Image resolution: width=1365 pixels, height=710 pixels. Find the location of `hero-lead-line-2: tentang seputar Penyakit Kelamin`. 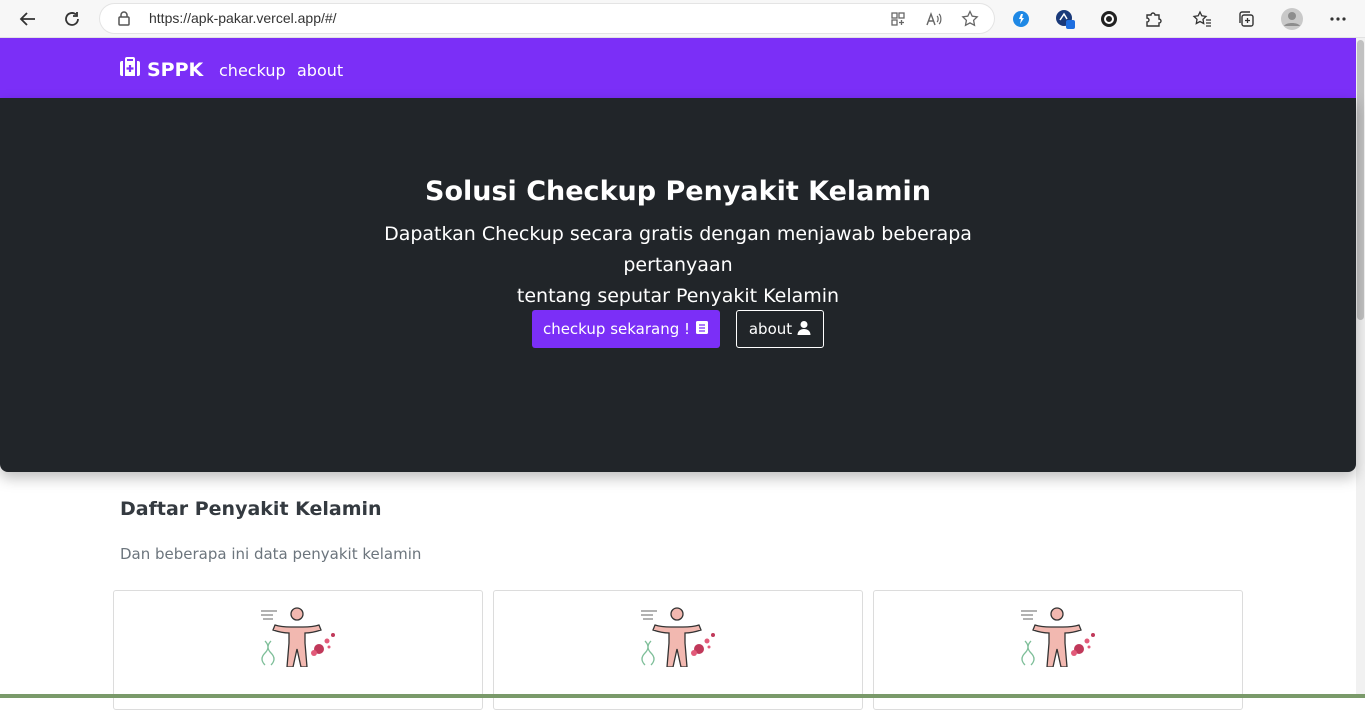

hero-lead-line-2: tentang seputar Penyakit Kelamin is located at coordinates (678, 296).